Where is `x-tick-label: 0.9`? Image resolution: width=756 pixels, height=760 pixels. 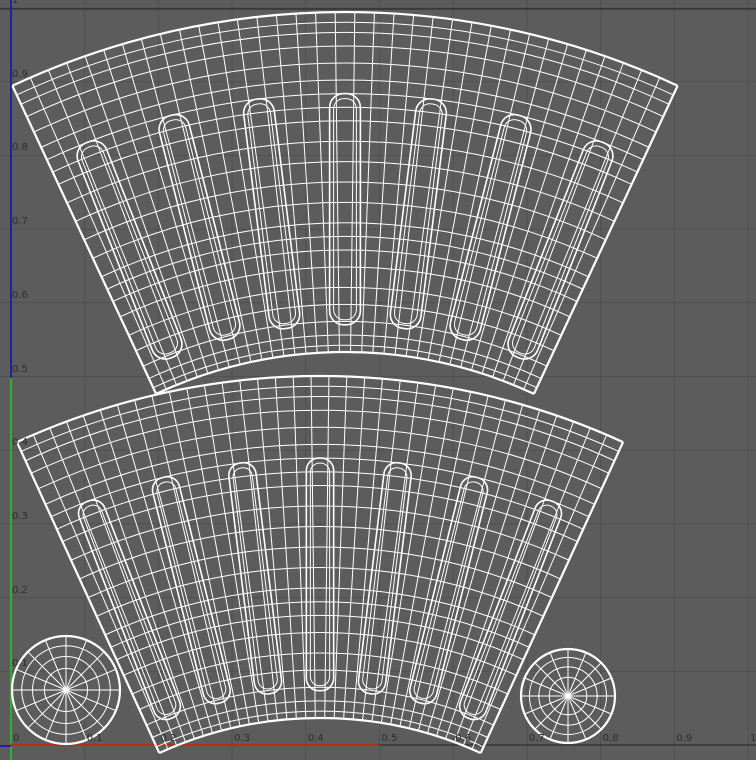 x-tick-label: 0.9 is located at coordinates (684, 738).